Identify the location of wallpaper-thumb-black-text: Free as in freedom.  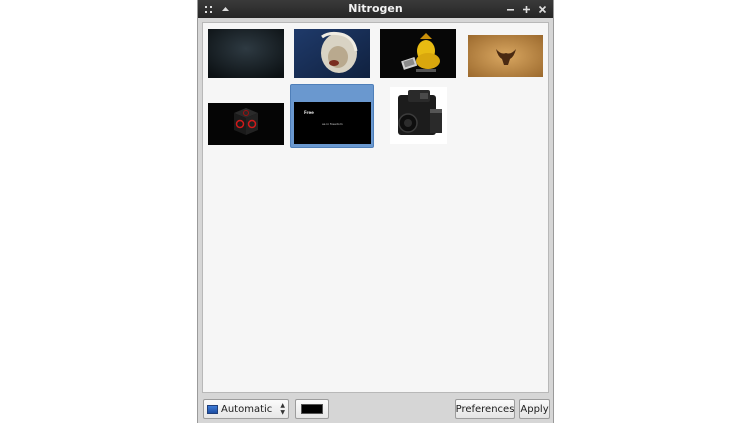
(332, 116).